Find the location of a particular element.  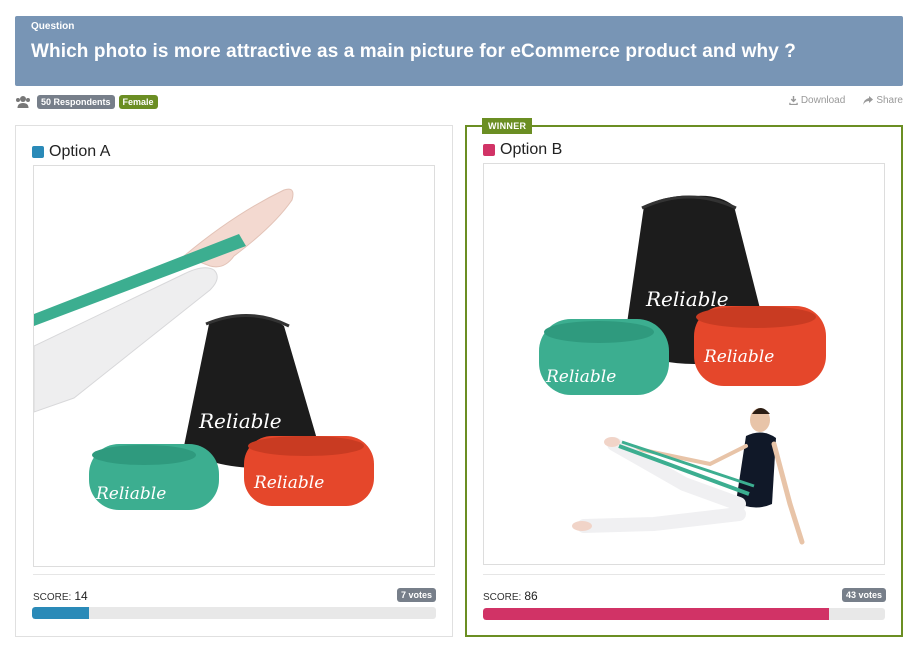

option-a-score: SCORE: 14 is located at coordinates (60, 596).